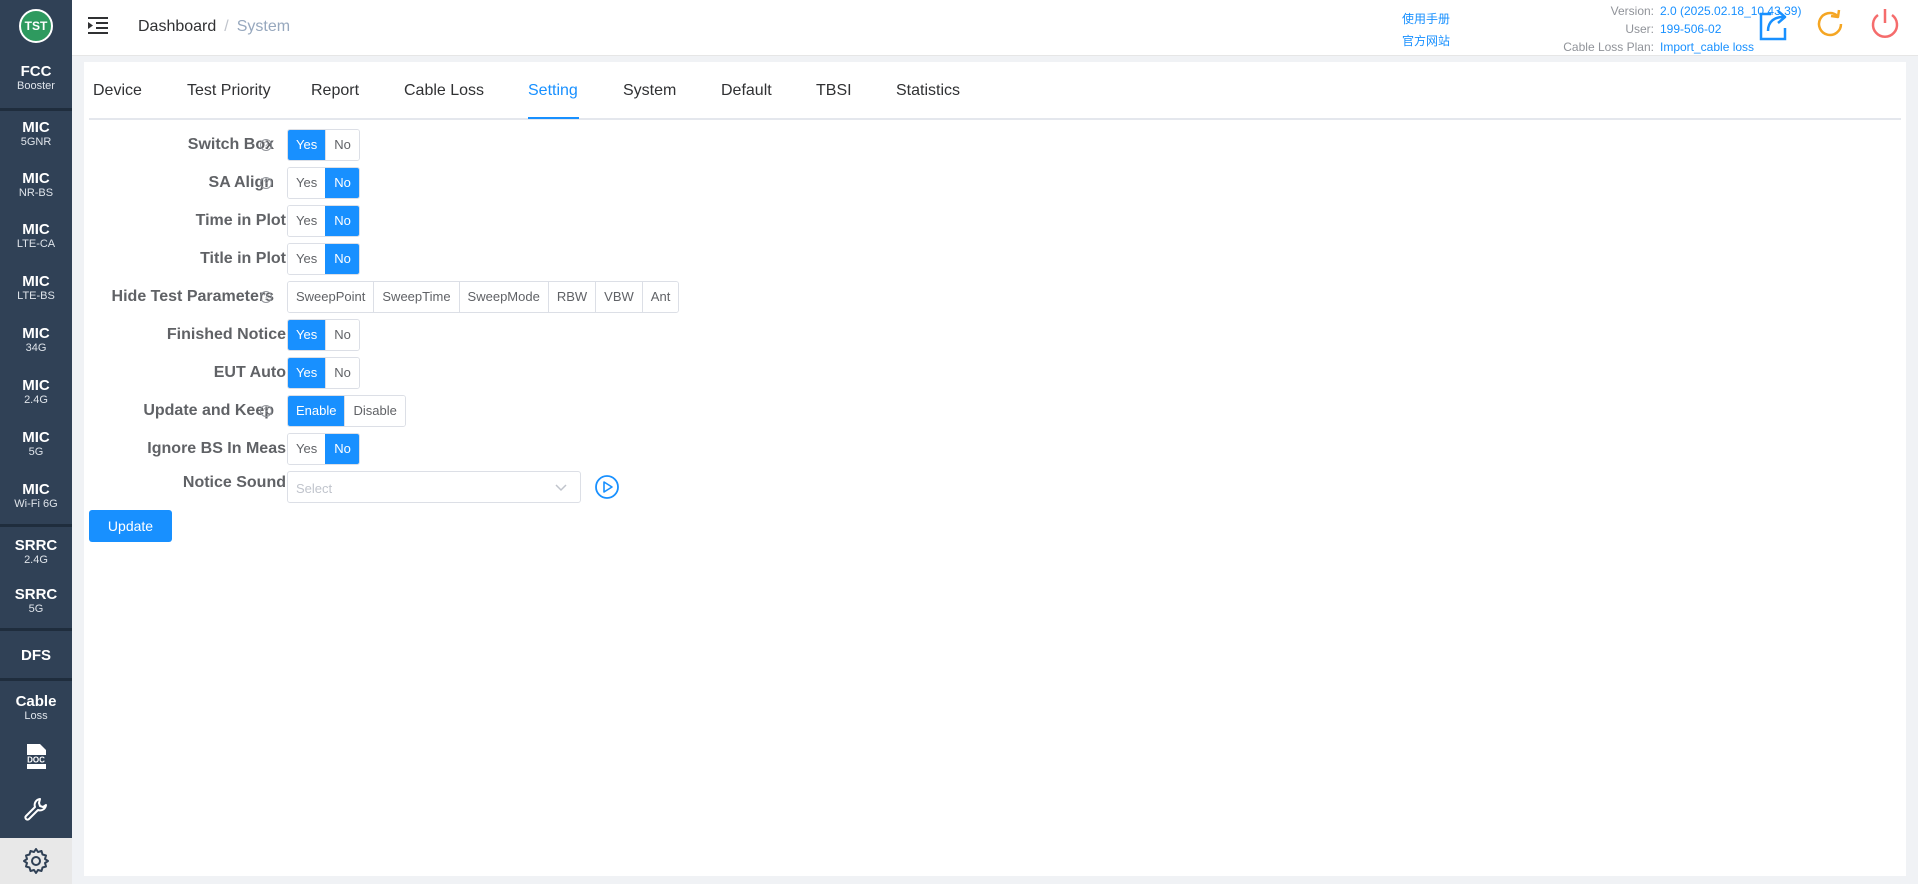 The image size is (1918, 884). I want to click on time-in-plot-no: No, so click(342, 221).